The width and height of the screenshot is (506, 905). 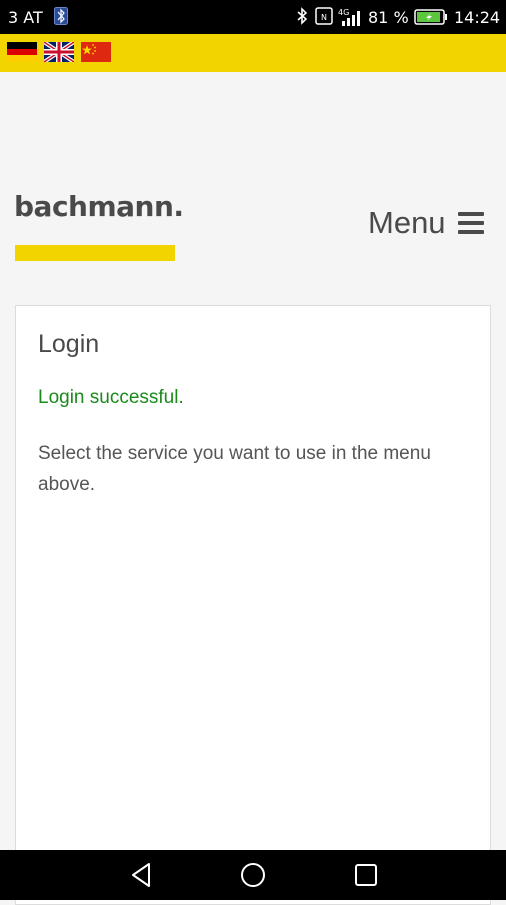 I want to click on back-icon, so click(x=142, y=875).